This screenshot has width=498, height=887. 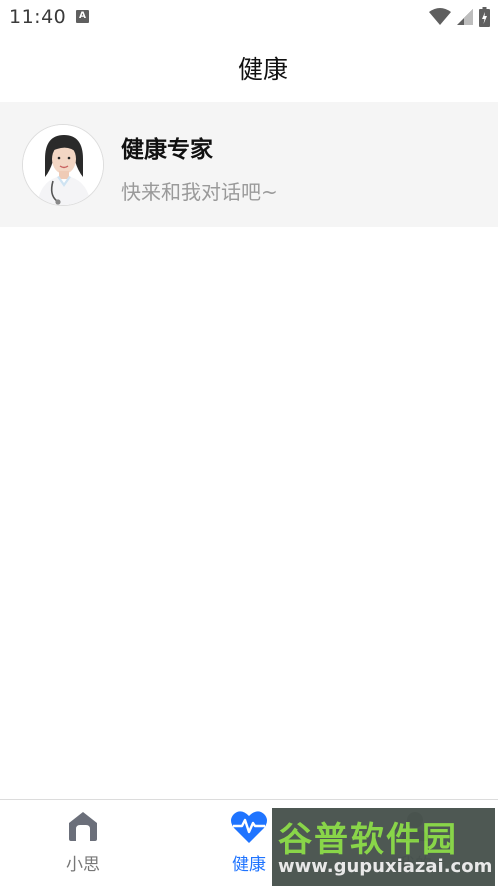 What do you see at coordinates (249, 164) in the screenshot?
I see `chat-list-item` at bounding box center [249, 164].